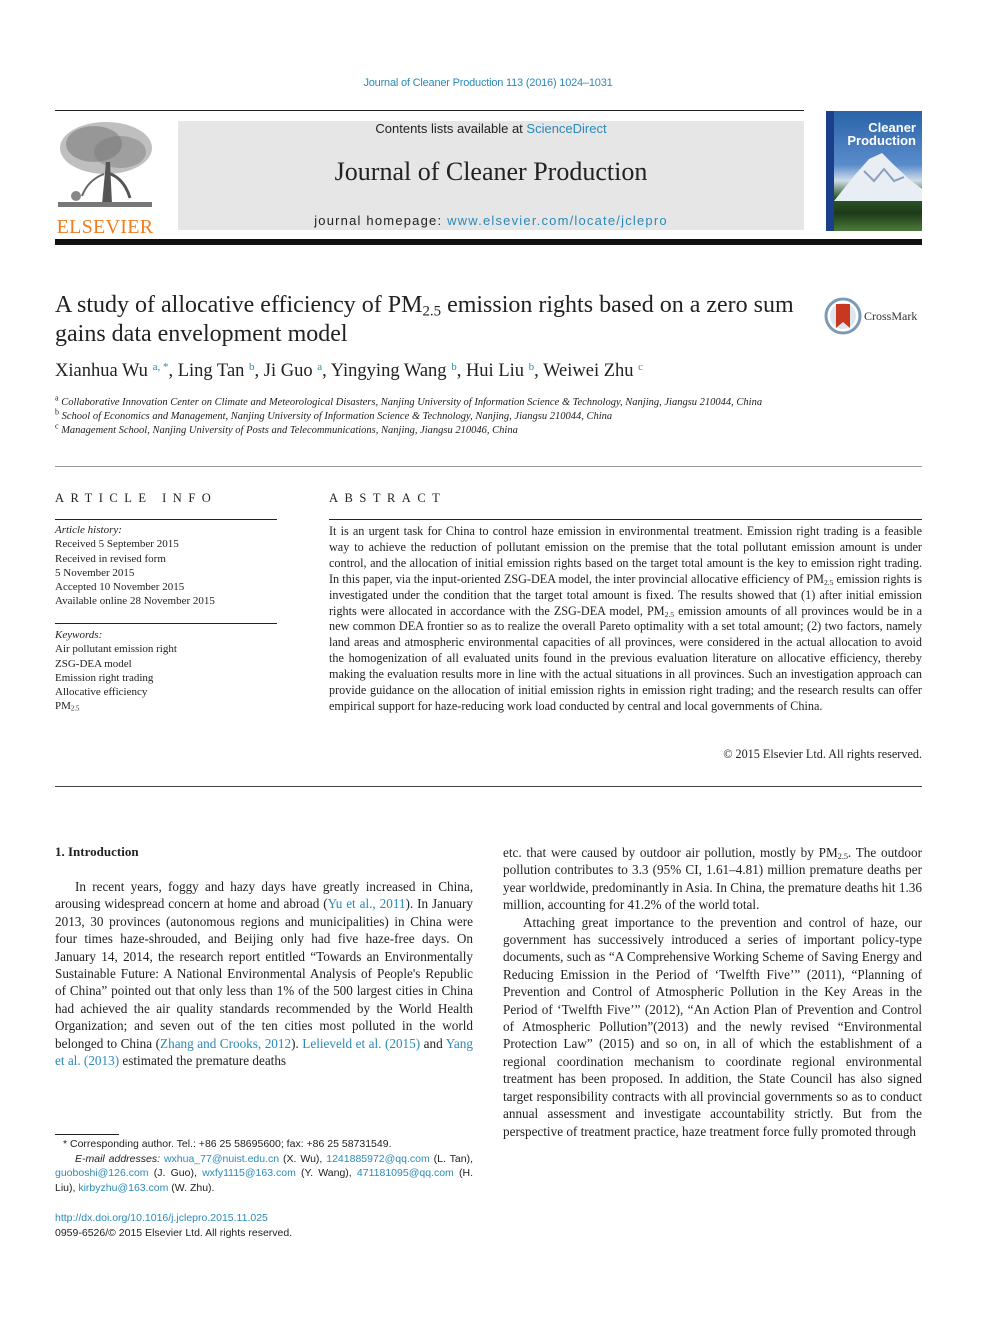  What do you see at coordinates (123, 1188) in the screenshot?
I see `email-link: kirbyzhu@163.com` at bounding box center [123, 1188].